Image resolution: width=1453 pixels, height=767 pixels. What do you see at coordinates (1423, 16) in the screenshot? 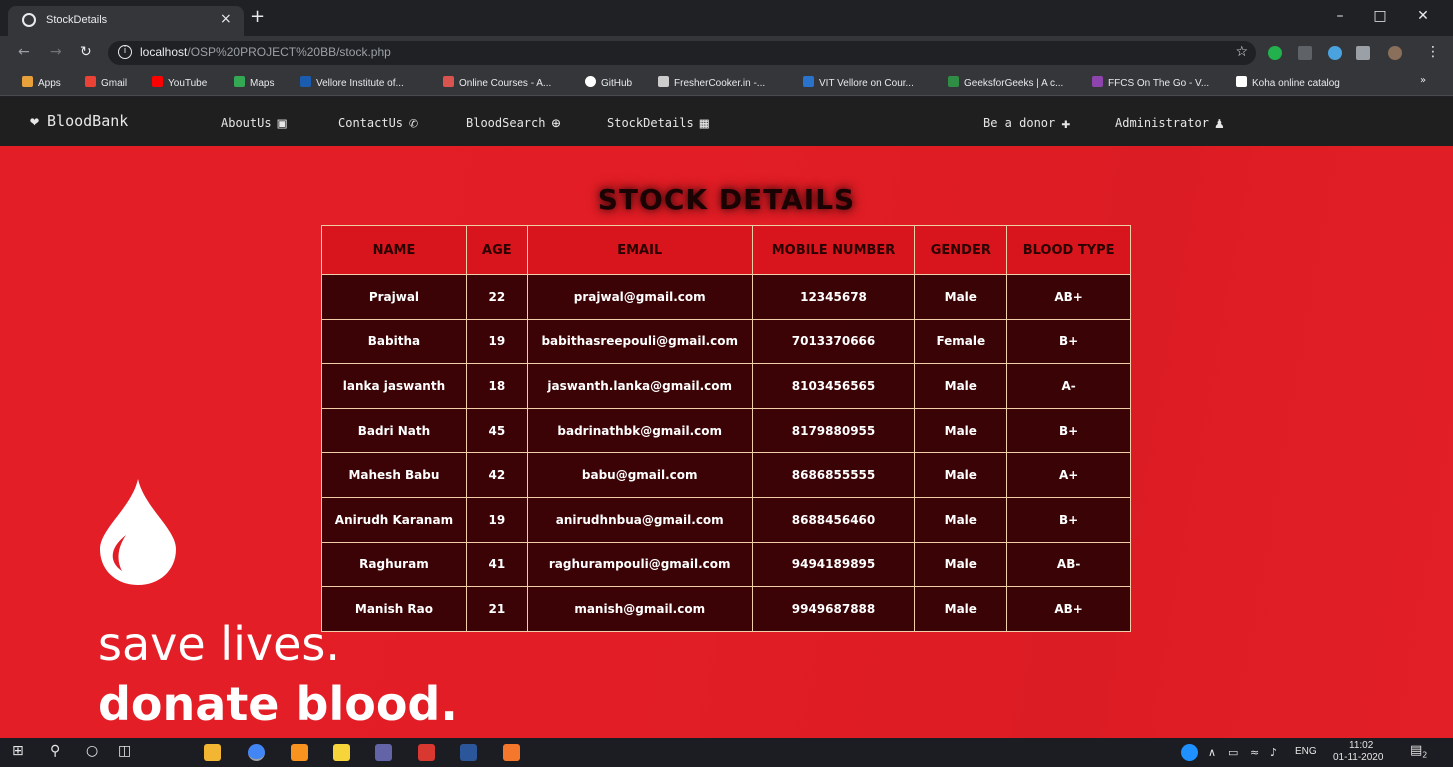
I see `window-close-icon: ✕` at bounding box center [1423, 16].